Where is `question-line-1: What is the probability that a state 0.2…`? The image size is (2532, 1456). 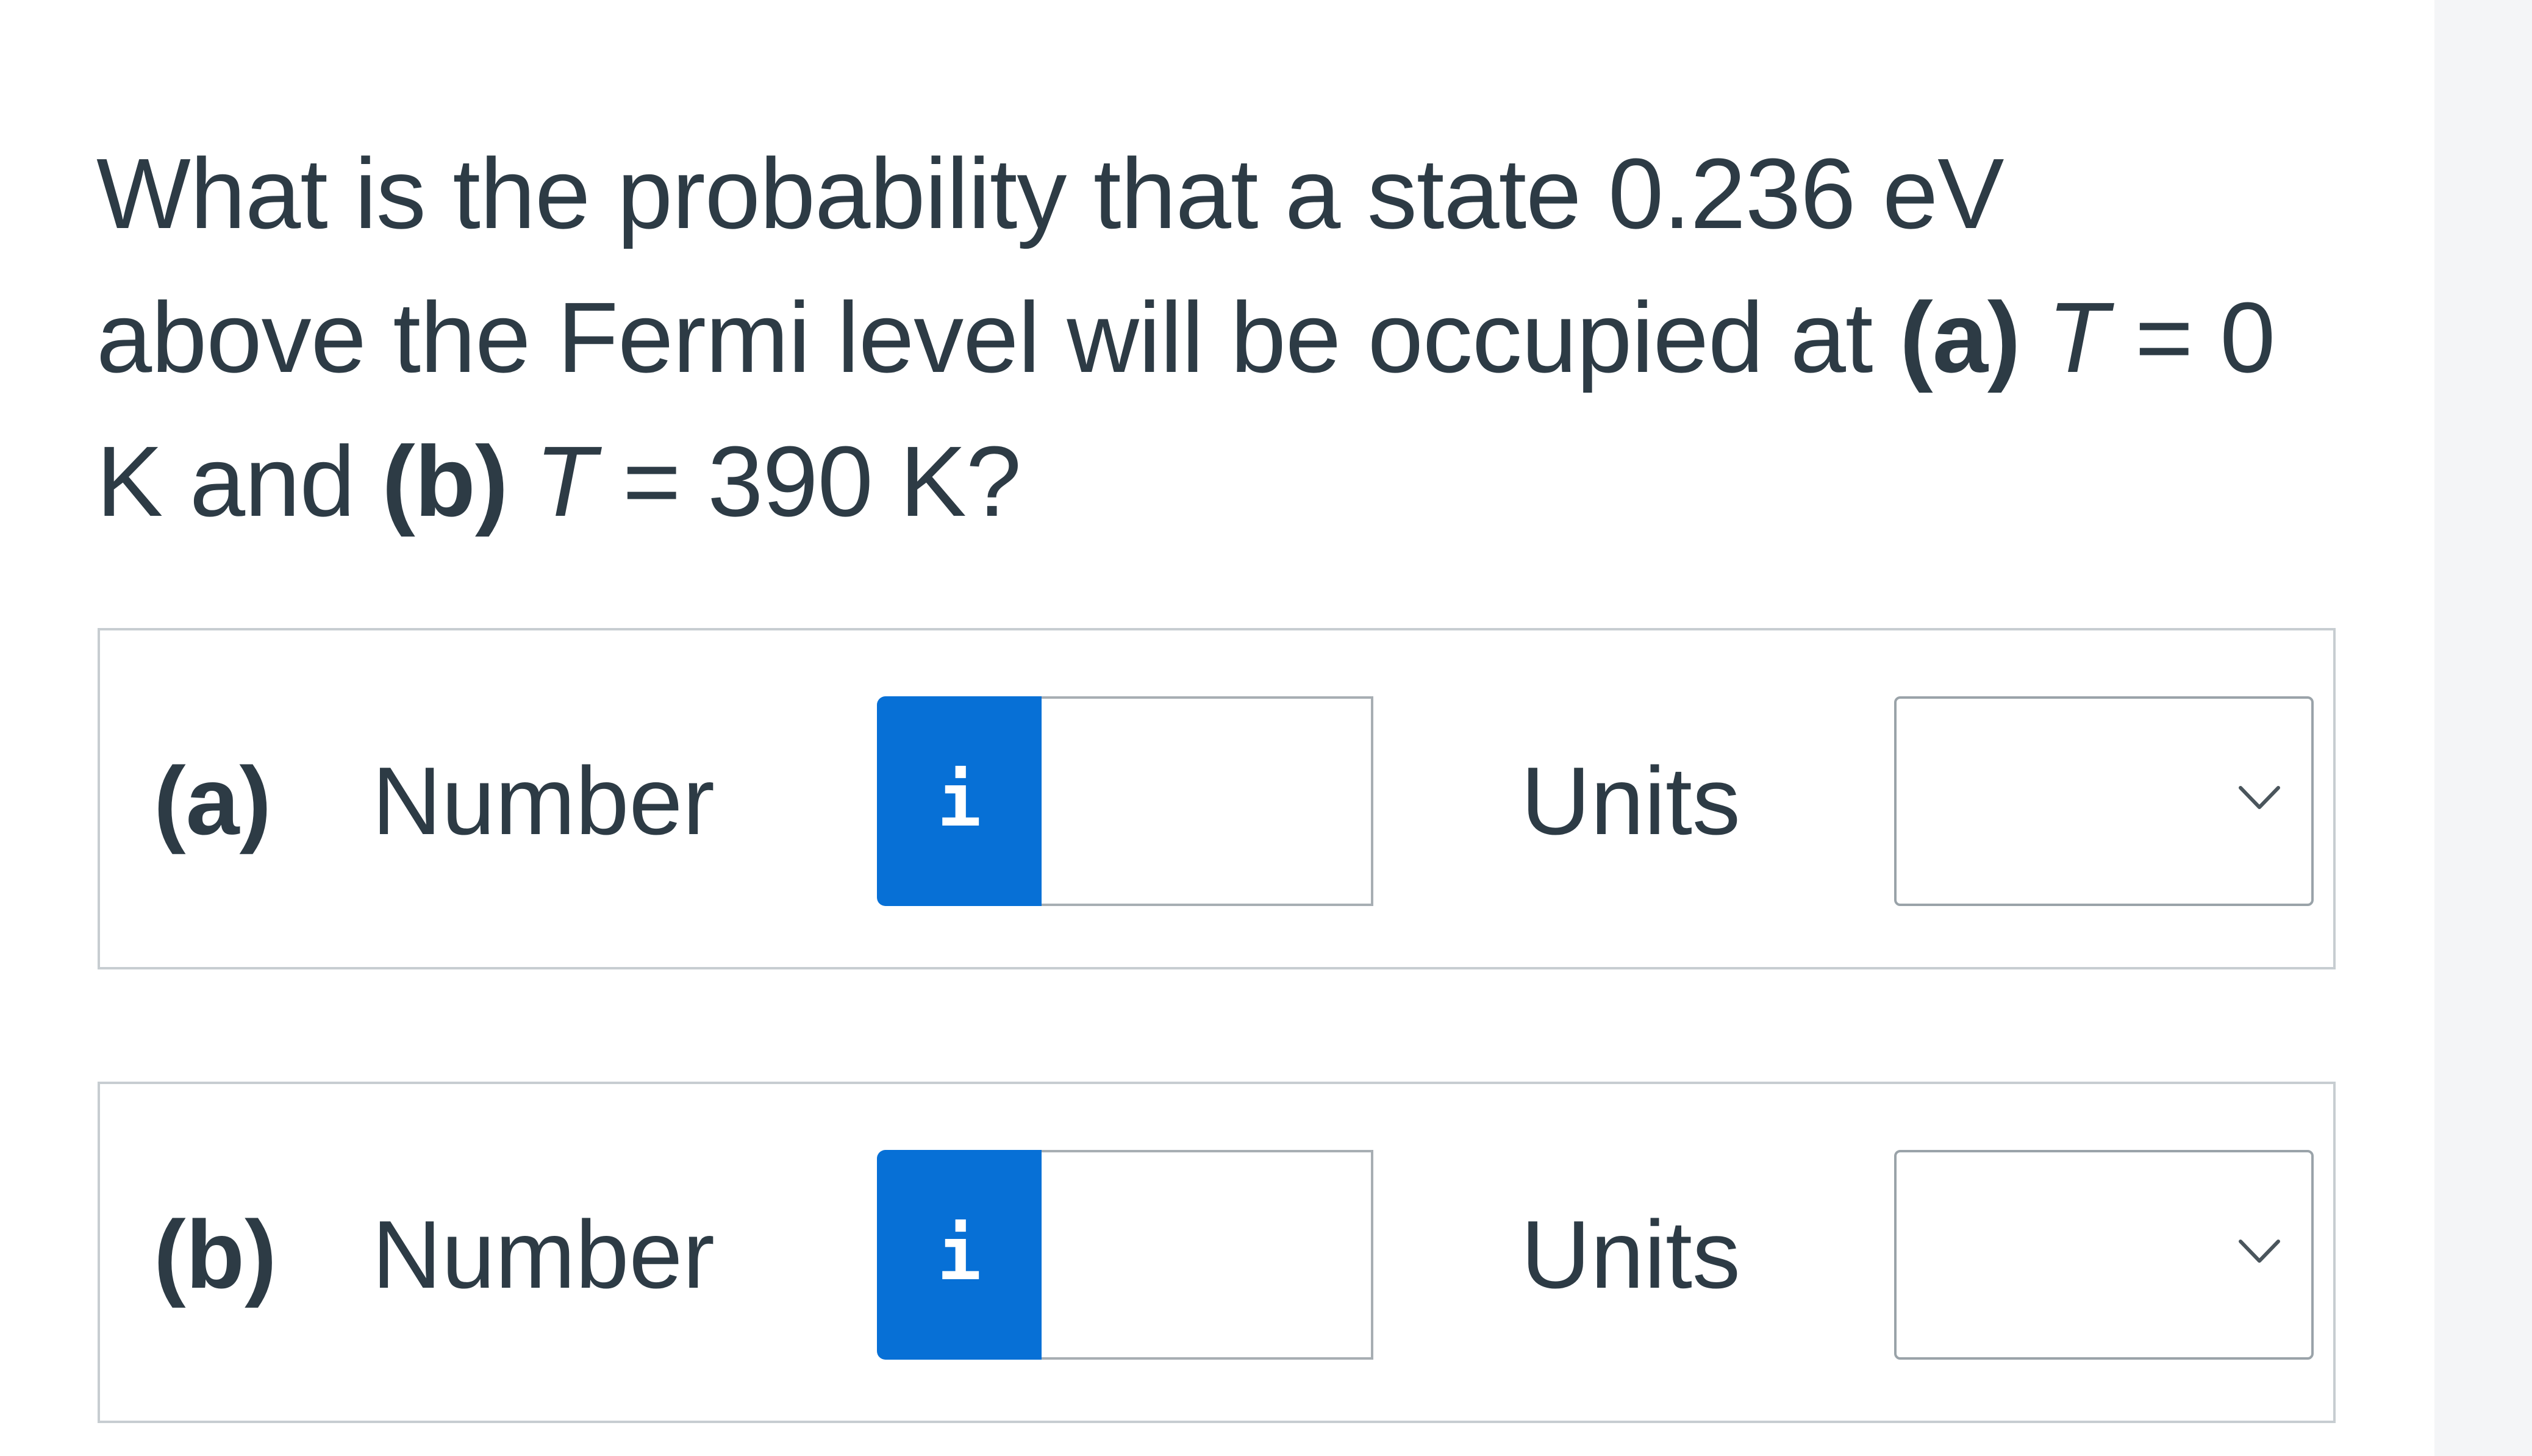
question-line-1: What is the probability that a state 0.2… is located at coordinates (1050, 193).